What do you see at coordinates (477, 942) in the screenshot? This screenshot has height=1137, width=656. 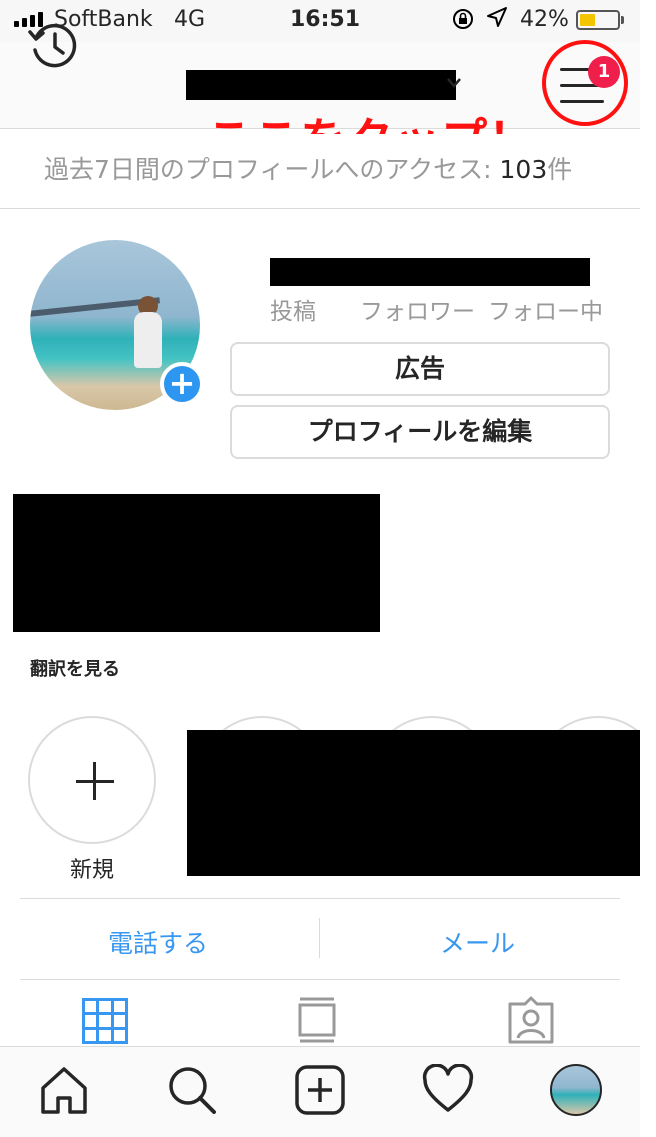 I see `mail-button: メール` at bounding box center [477, 942].